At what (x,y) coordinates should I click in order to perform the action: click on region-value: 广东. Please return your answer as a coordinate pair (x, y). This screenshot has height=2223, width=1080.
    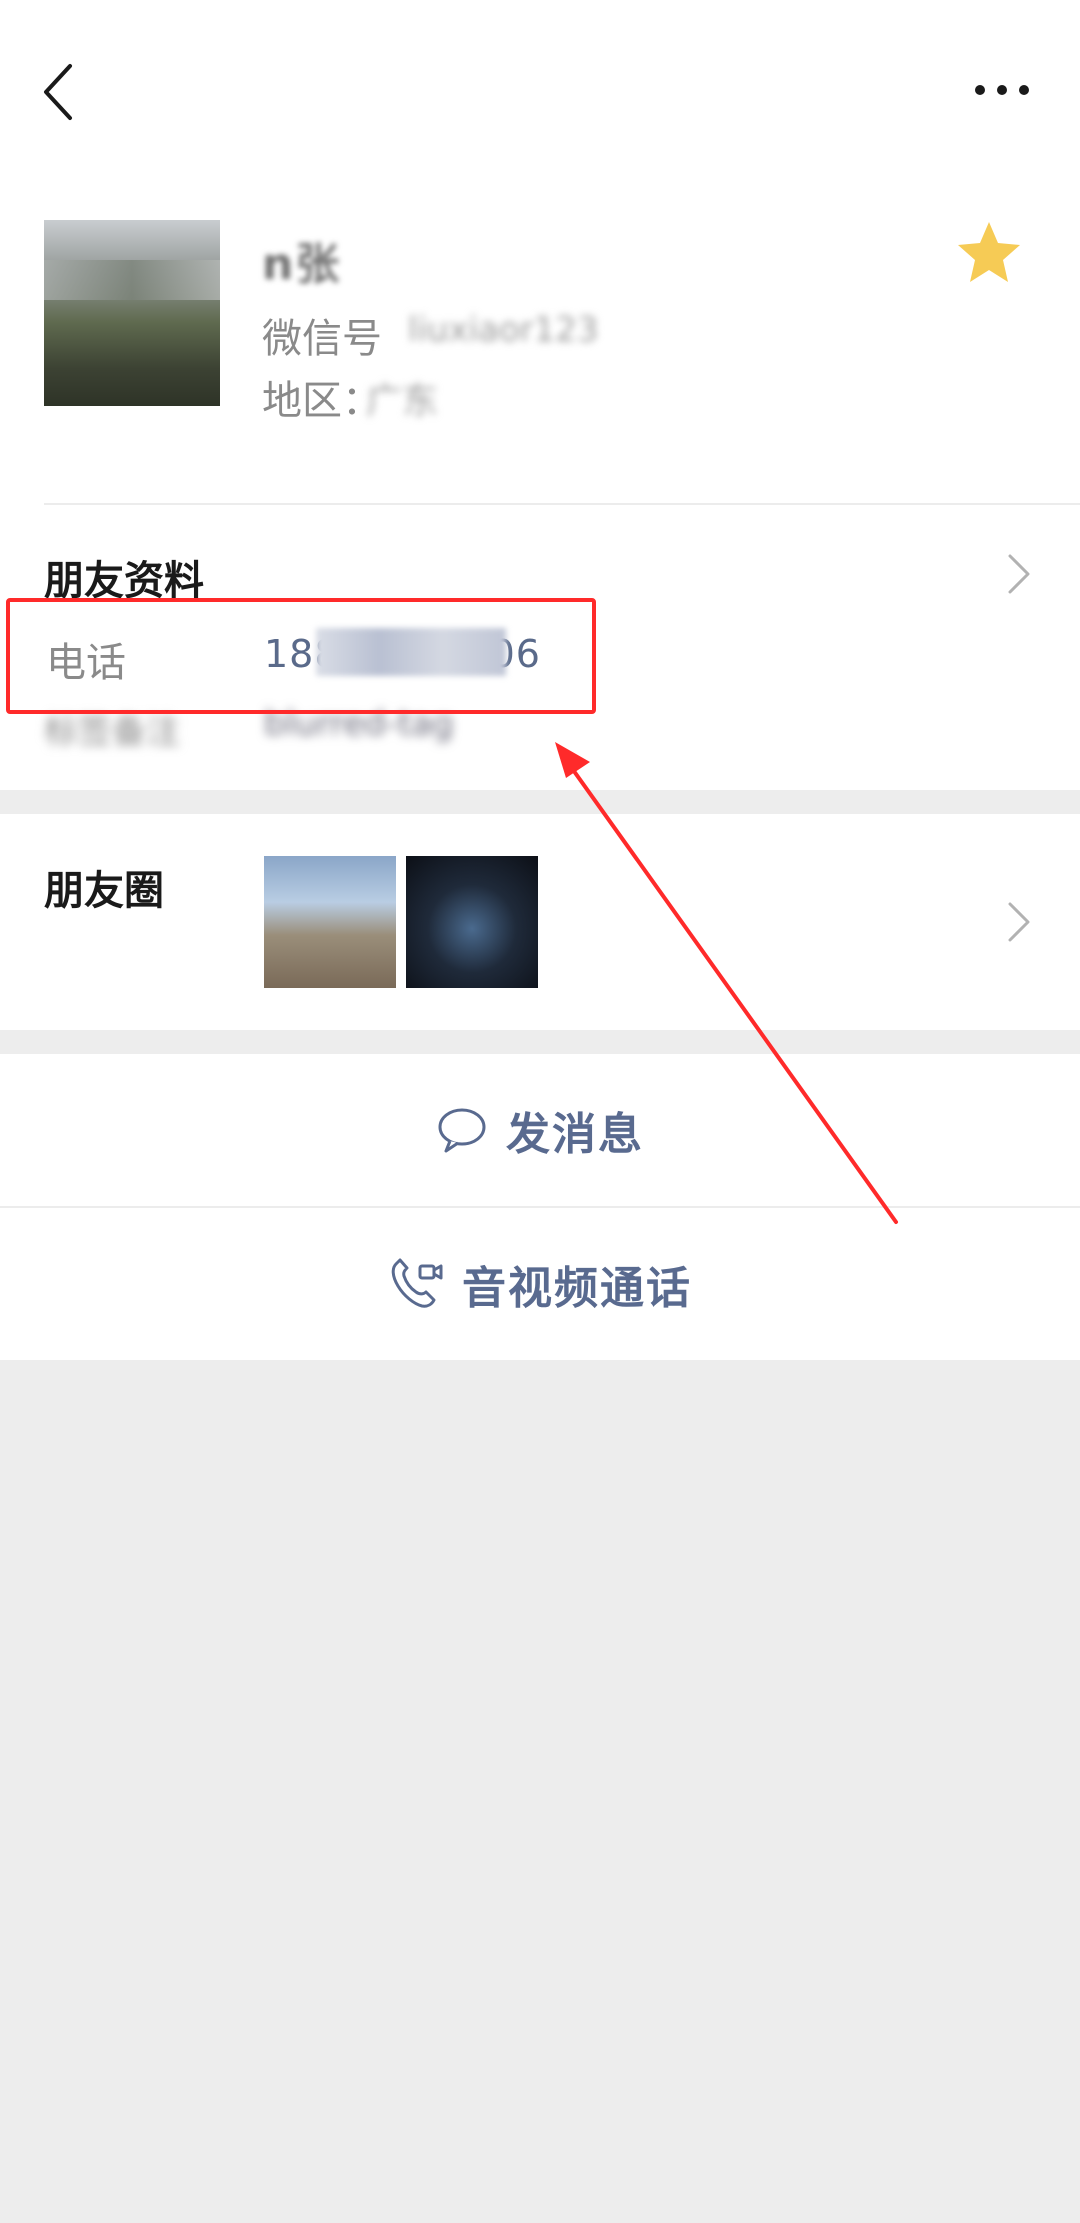
    Looking at the image, I should click on (402, 401).